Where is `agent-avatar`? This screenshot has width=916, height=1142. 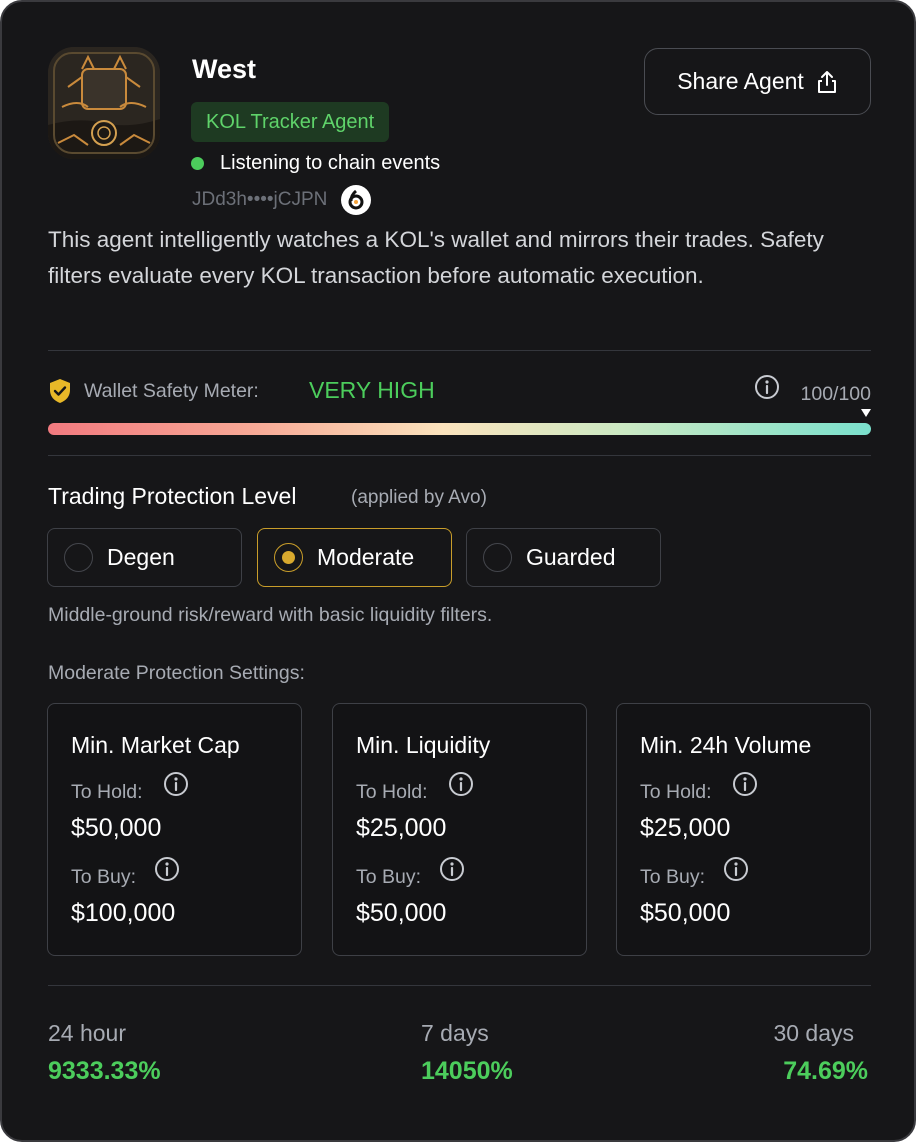 agent-avatar is located at coordinates (104, 103).